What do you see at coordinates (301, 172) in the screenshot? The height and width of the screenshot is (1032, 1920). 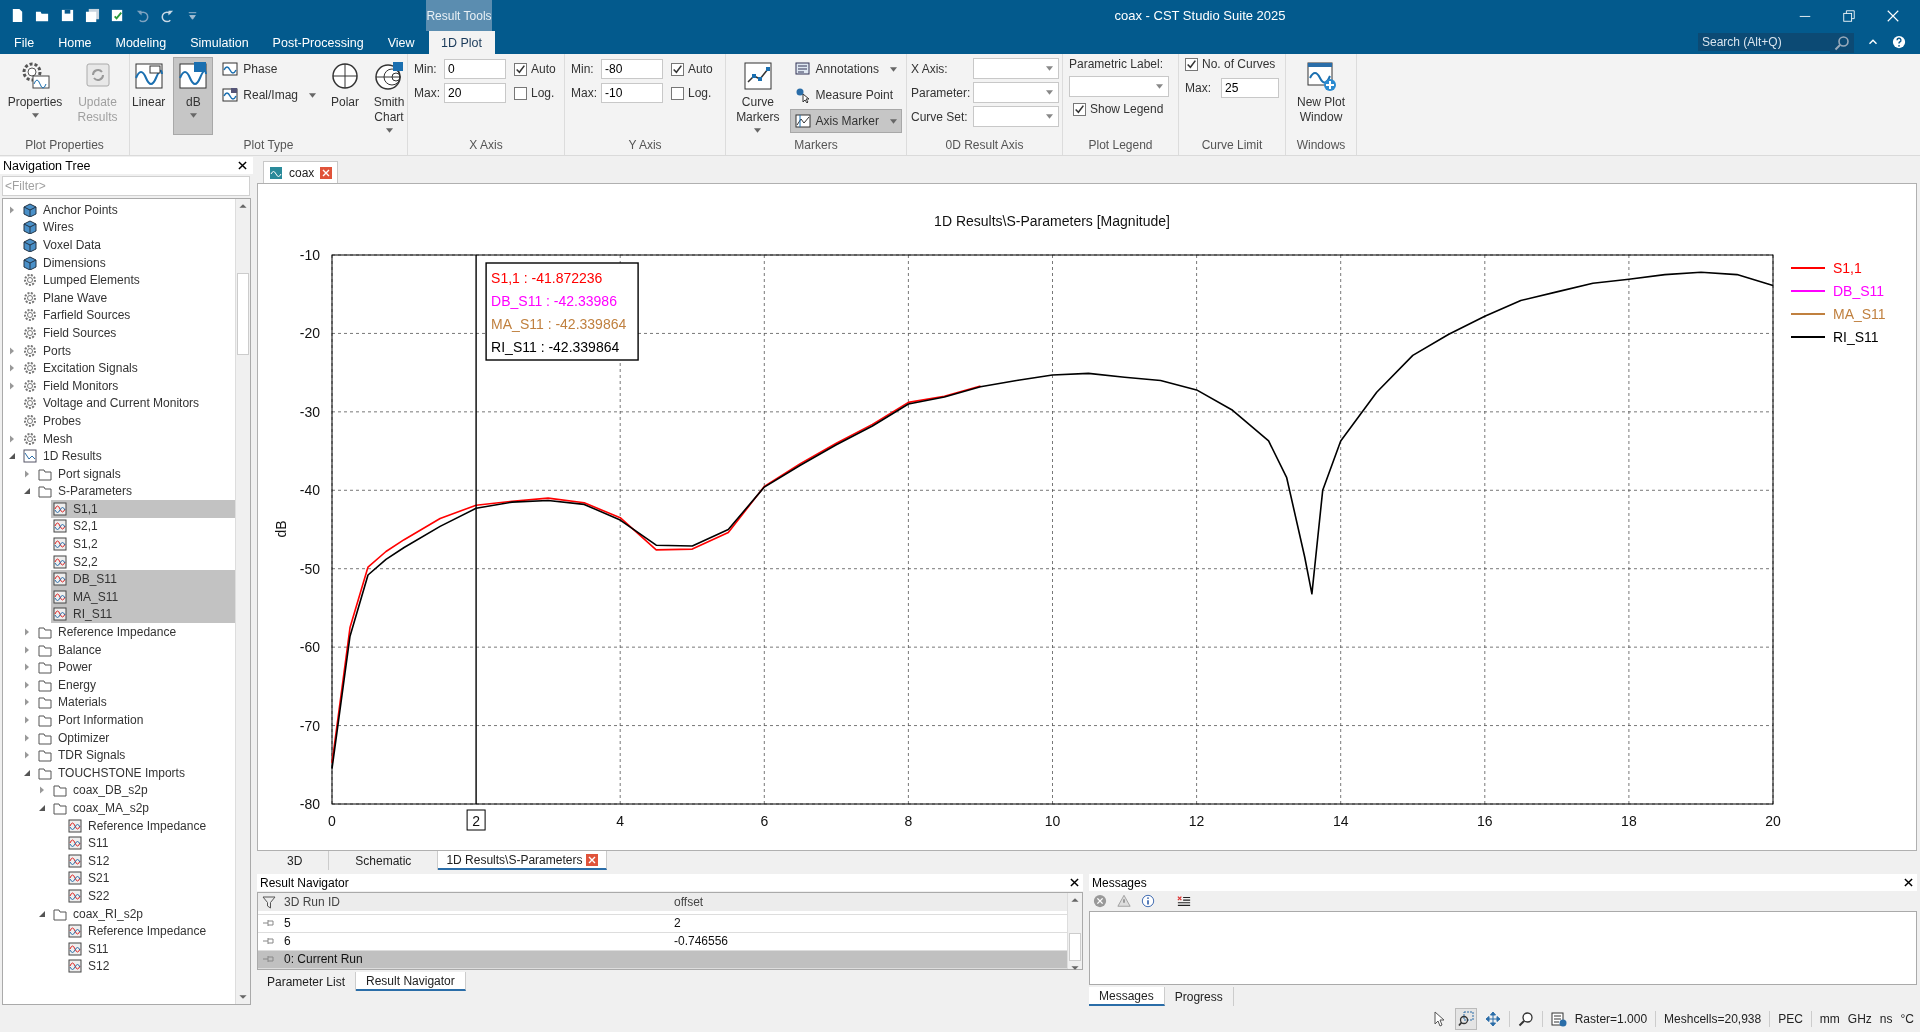 I see `document-tab: coax` at bounding box center [301, 172].